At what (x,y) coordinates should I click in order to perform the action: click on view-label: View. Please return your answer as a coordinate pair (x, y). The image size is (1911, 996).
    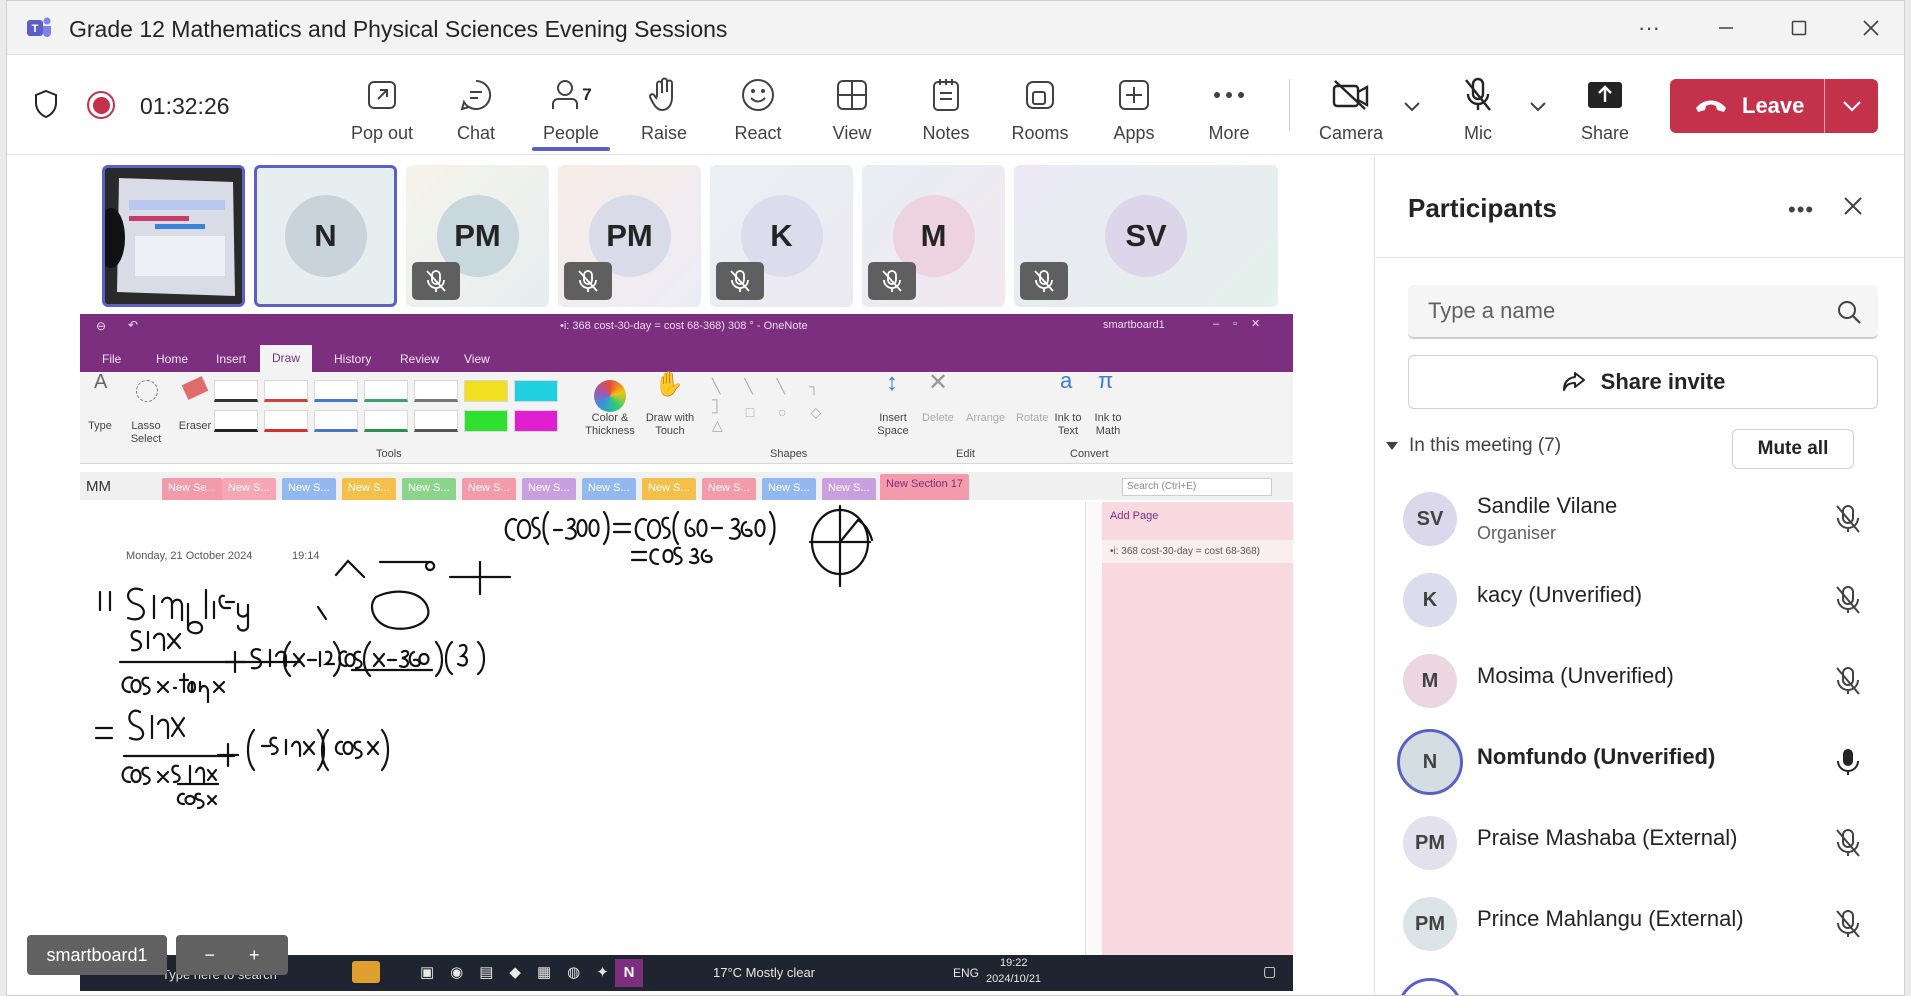
    Looking at the image, I should click on (852, 133).